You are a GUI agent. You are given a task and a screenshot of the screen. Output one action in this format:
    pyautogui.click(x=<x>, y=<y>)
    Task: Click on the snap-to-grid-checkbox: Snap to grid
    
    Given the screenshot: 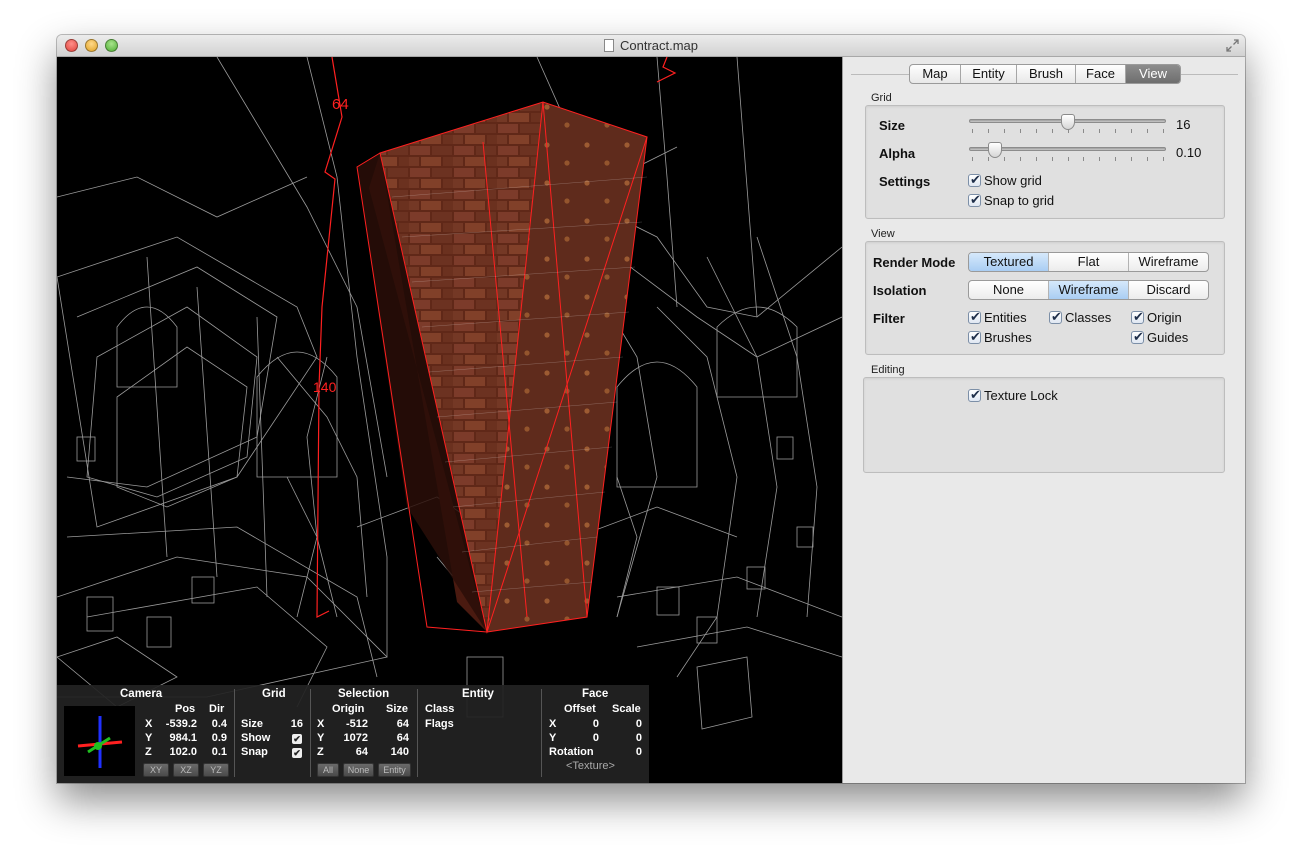 What is the action you would take?
    pyautogui.click(x=1011, y=200)
    